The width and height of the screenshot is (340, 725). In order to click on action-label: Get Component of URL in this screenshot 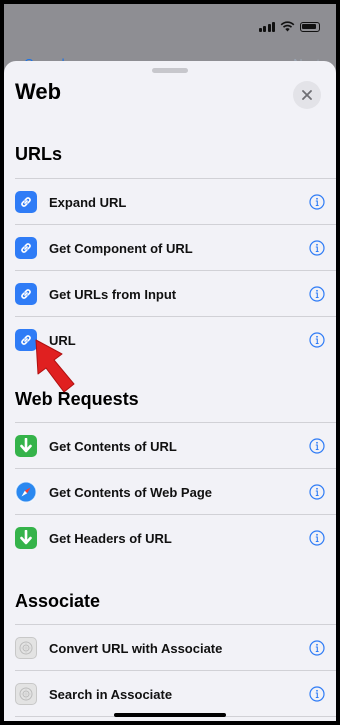, I will do `click(121, 248)`.